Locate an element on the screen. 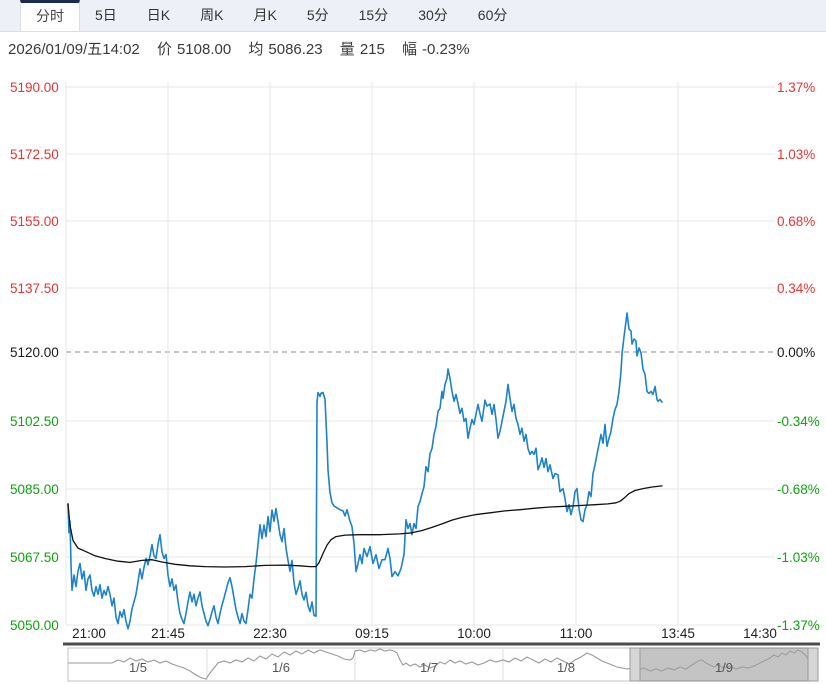  y-axis-price-label: 5172.50 is located at coordinates (34, 154).